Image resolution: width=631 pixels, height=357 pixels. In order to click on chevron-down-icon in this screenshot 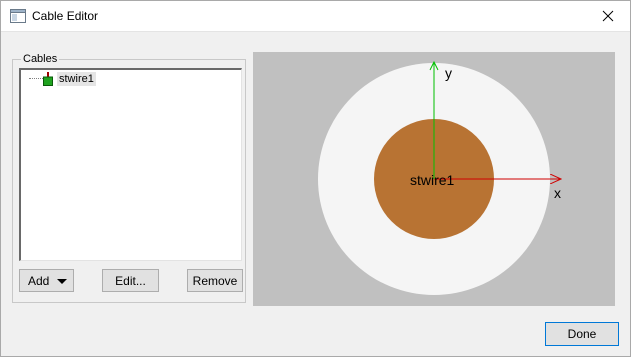, I will do `click(62, 281)`.